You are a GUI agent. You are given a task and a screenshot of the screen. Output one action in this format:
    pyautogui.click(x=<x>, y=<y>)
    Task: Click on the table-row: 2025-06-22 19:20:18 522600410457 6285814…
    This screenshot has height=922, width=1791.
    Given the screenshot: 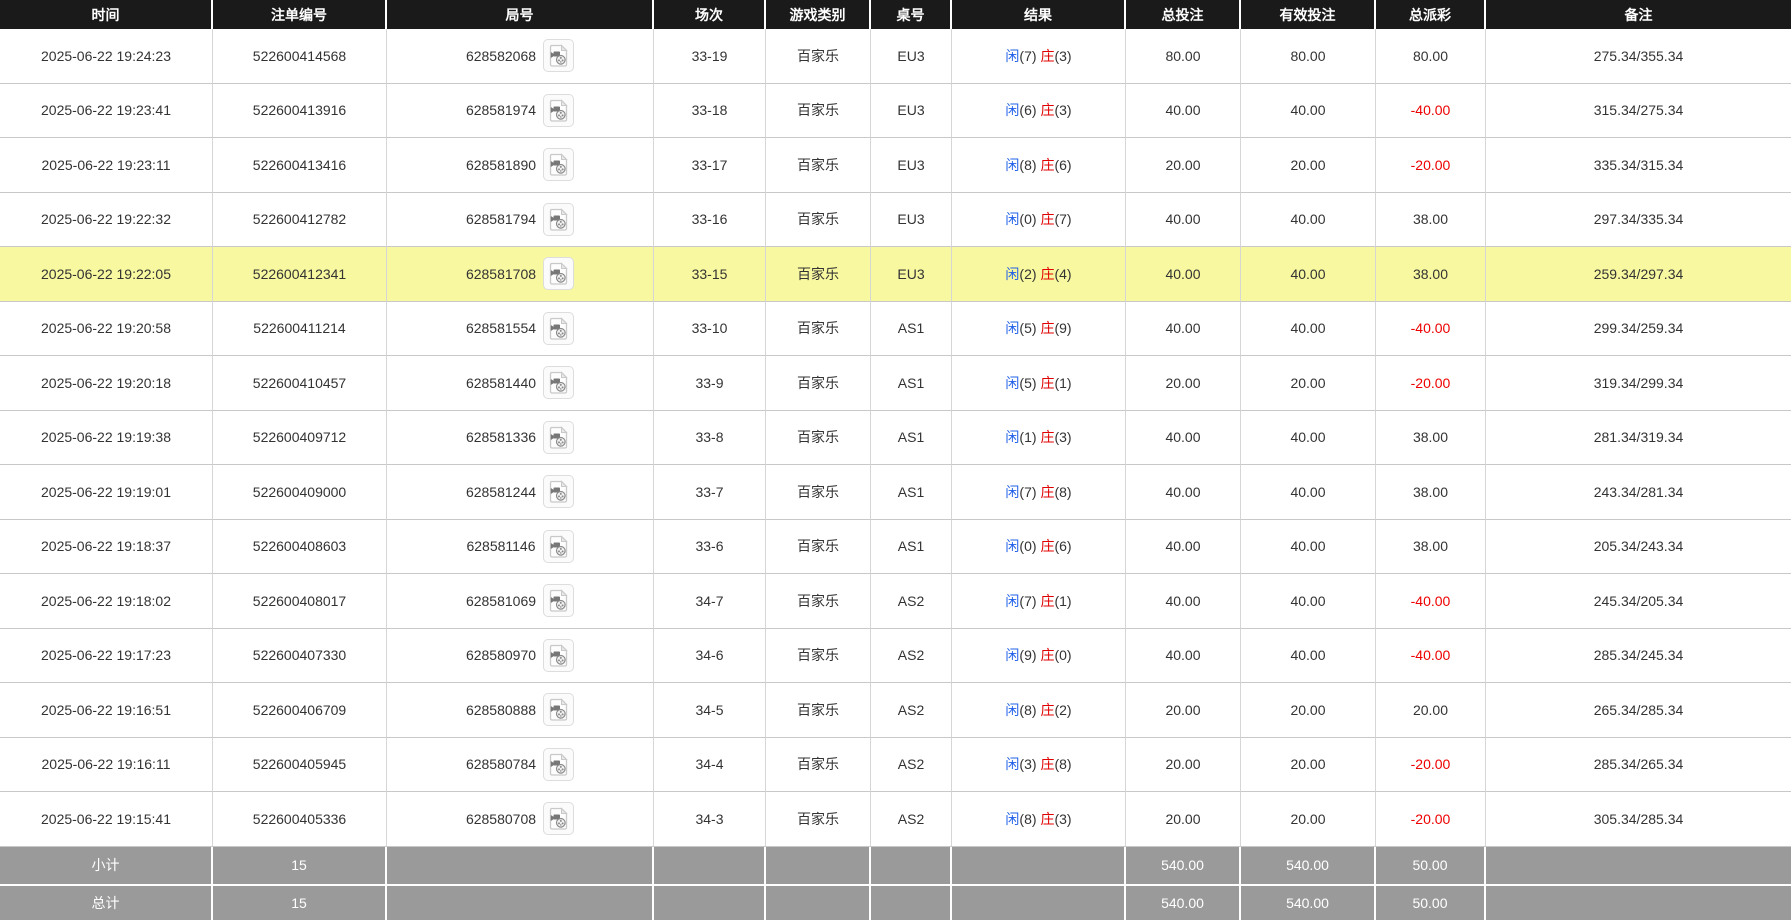 What is the action you would take?
    pyautogui.click(x=895, y=383)
    